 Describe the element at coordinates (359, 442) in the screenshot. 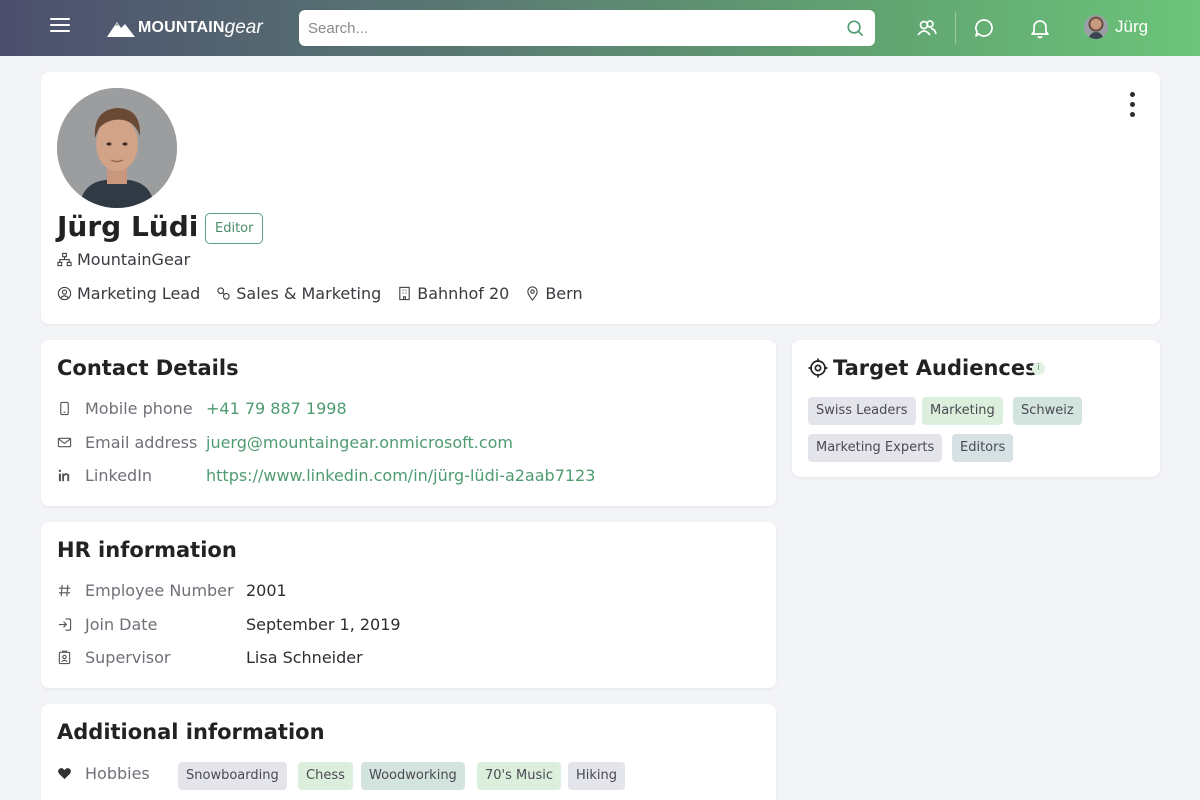

I see `email-link: juerg@mountaingear.onmicrosoft.com` at that location.